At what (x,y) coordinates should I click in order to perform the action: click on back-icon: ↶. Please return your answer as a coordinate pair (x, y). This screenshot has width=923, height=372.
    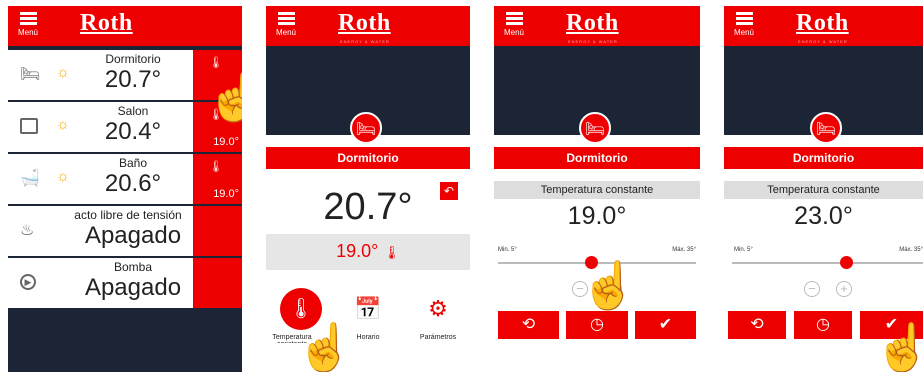
    Looking at the image, I should click on (449, 191).